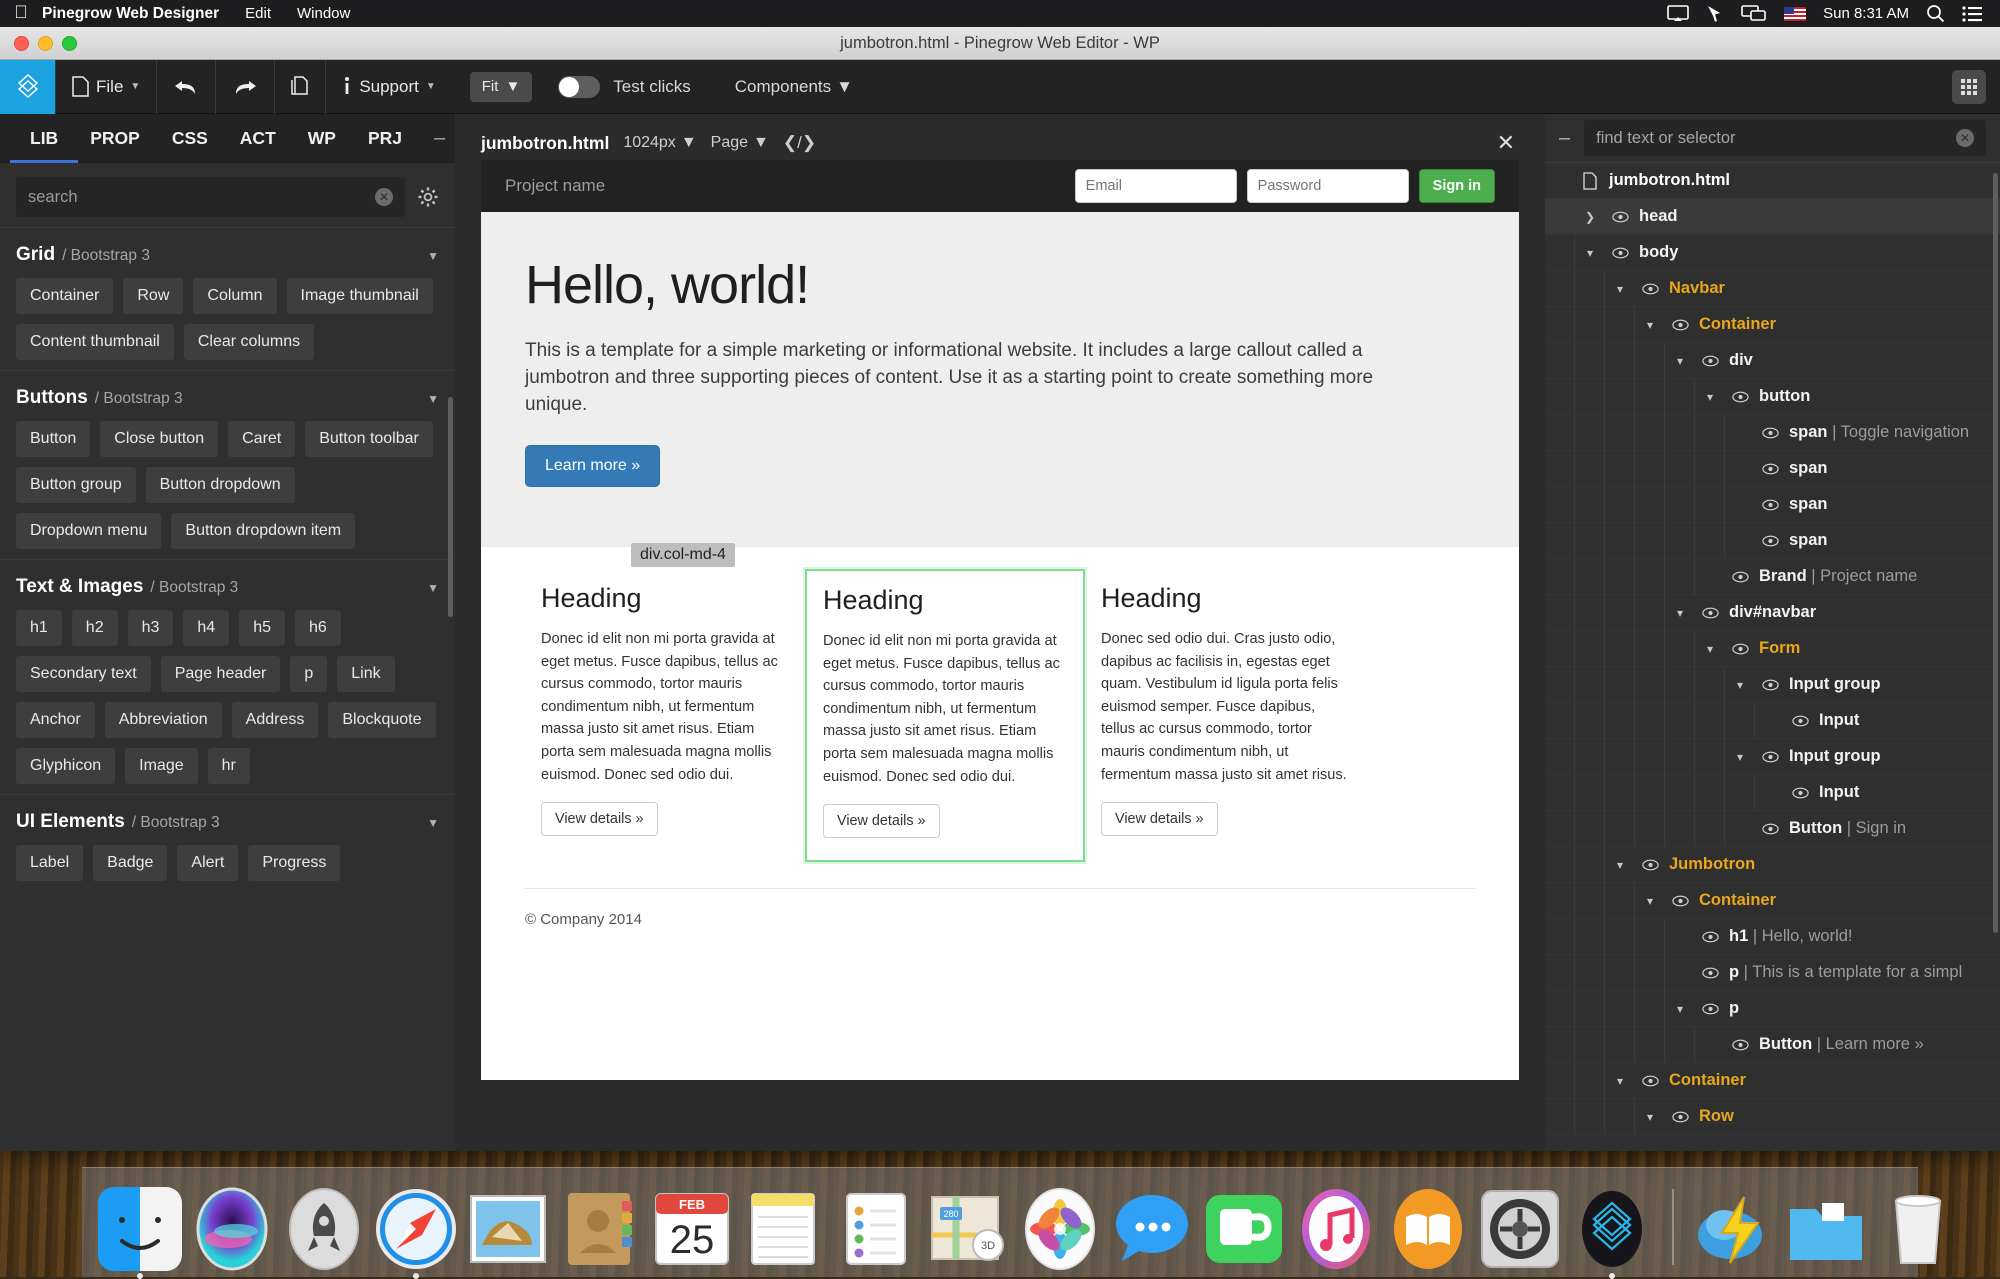 The image size is (2000, 1279). Describe the element at coordinates (130, 14) in the screenshot. I see `menubar-app-title: Pinegrow Web Designer` at that location.